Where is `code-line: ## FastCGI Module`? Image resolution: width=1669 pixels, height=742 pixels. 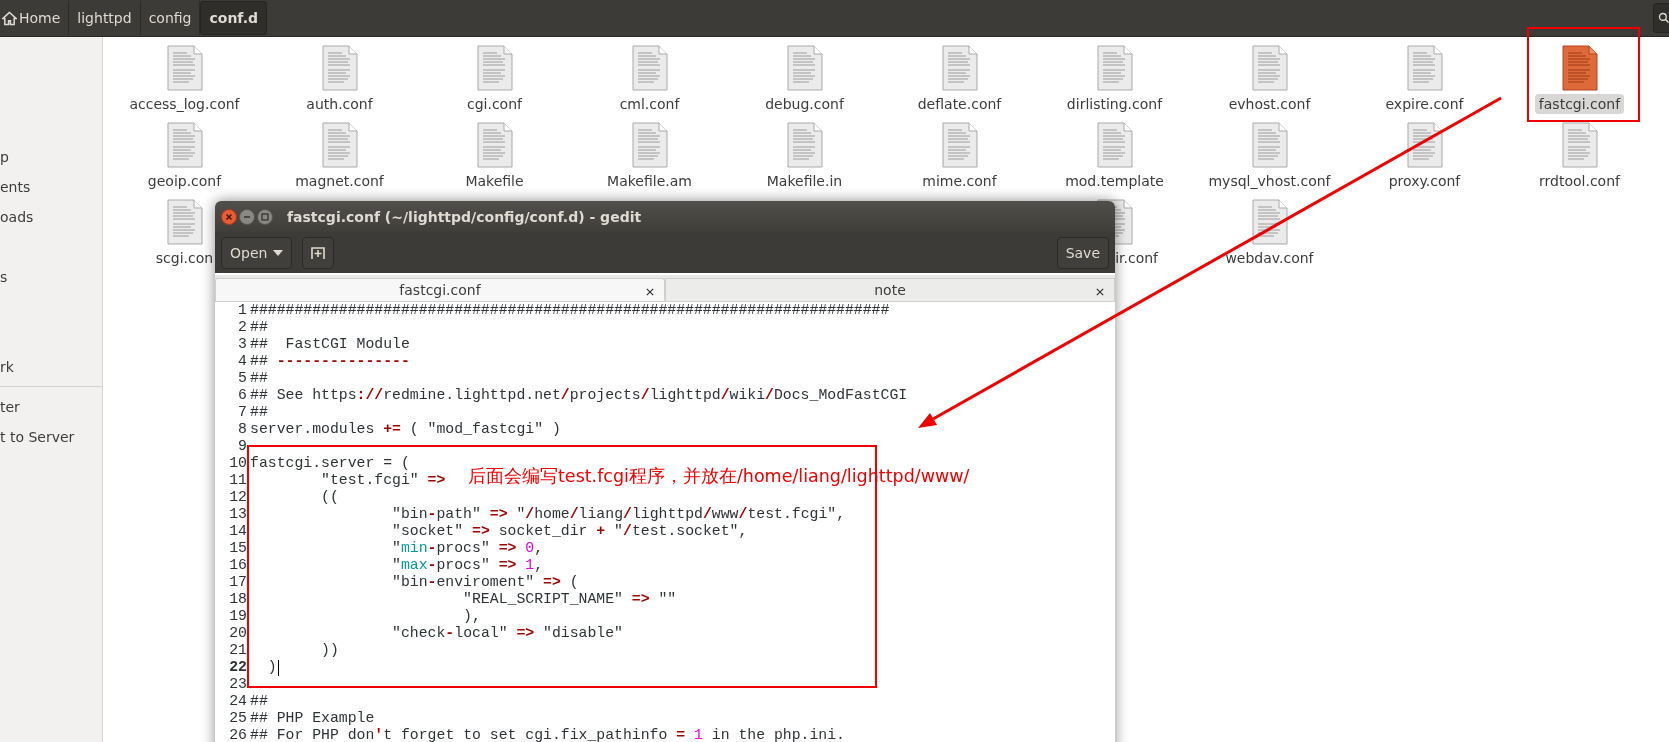
code-line: ## FastCGI Module is located at coordinates (330, 344).